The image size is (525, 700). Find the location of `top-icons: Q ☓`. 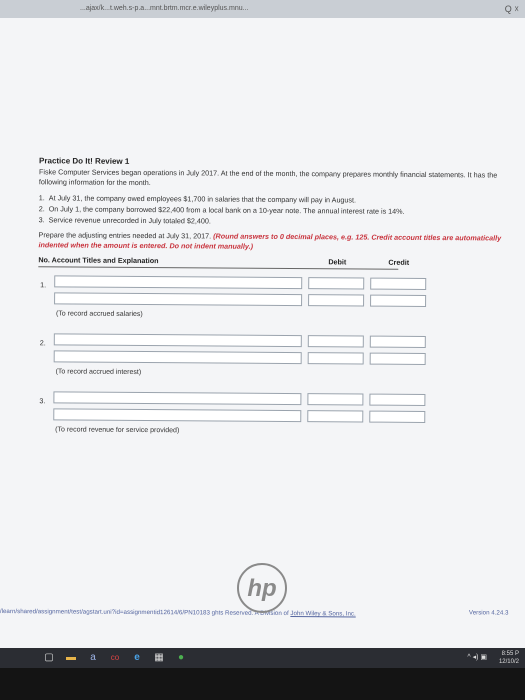

top-icons: Q ☓ is located at coordinates (512, 9).